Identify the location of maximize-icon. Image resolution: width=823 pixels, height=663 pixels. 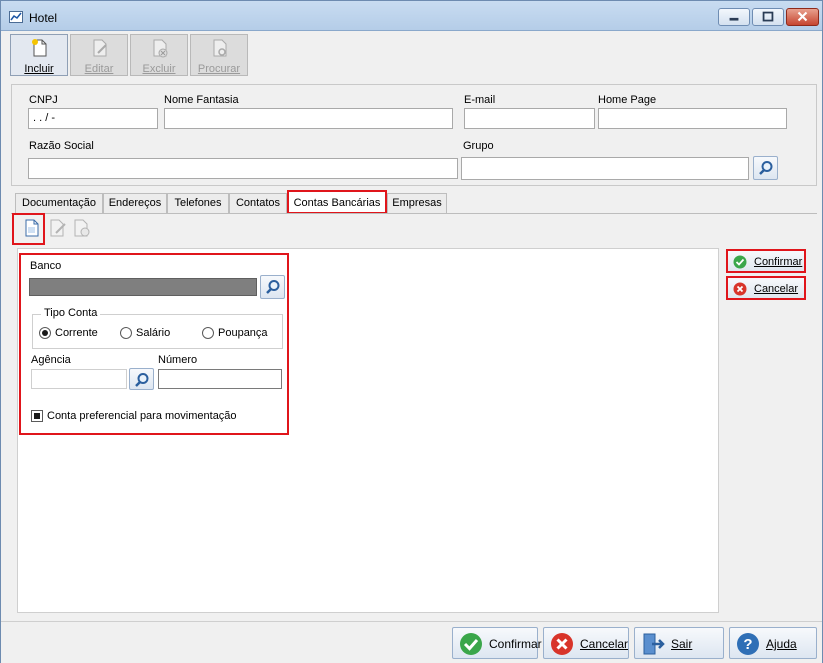
(768, 16).